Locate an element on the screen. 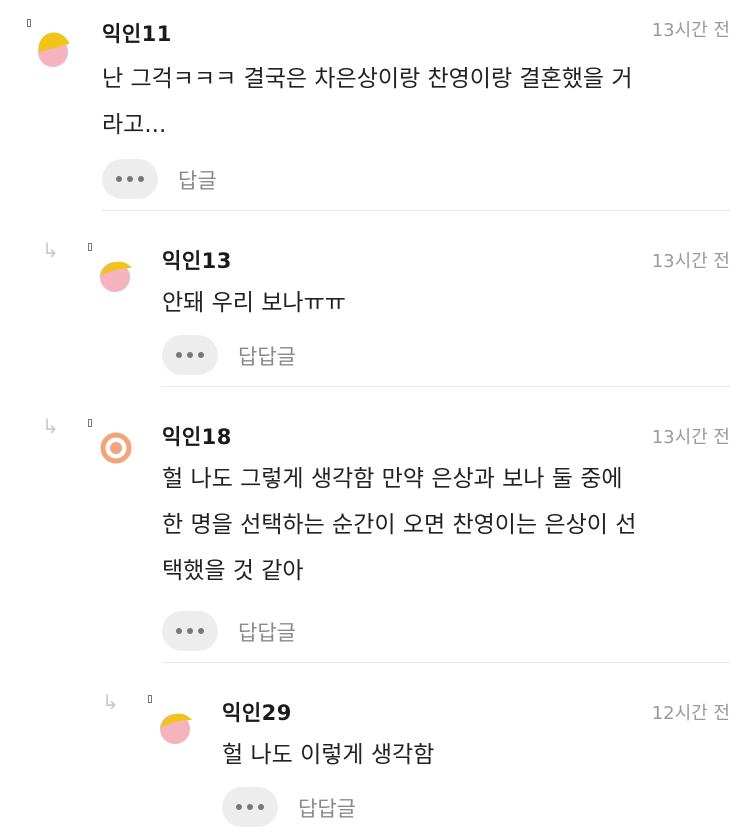 Image resolution: width=750 pixels, height=839 pixels. author-name: 익인29 is located at coordinates (257, 713).